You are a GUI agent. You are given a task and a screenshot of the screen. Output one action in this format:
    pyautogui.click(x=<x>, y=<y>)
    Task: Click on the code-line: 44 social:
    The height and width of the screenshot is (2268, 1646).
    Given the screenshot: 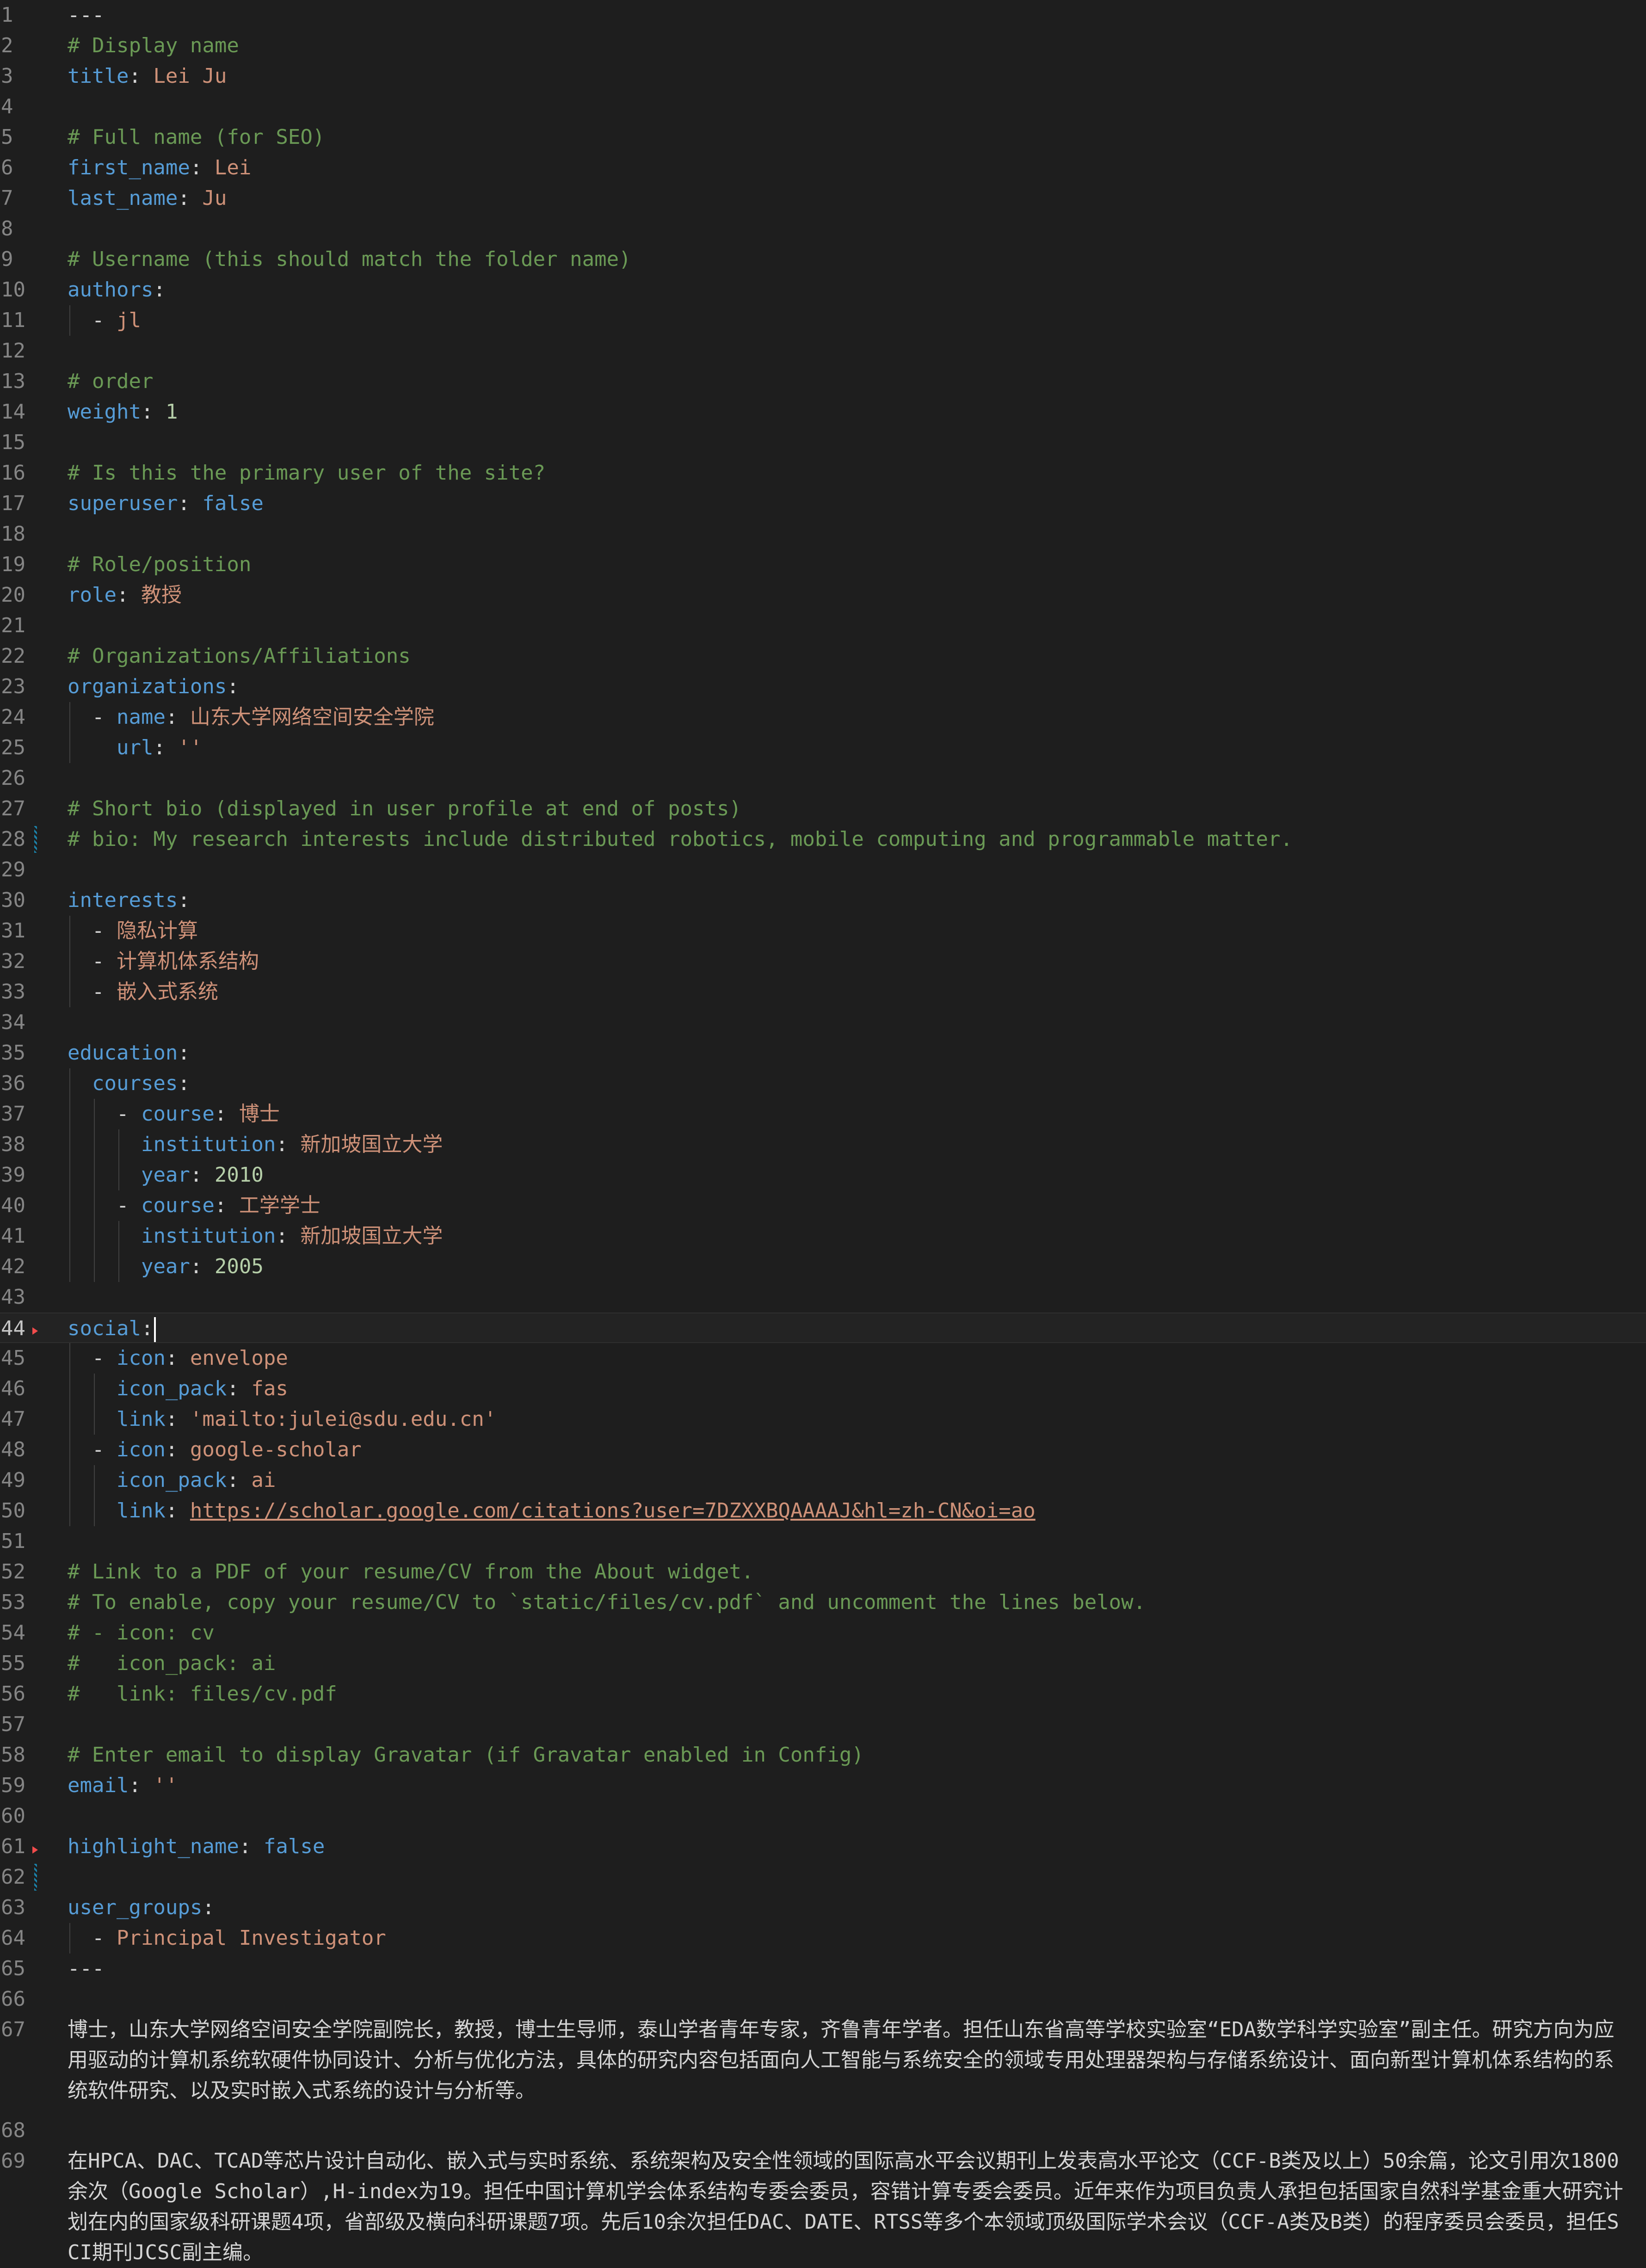 What is the action you would take?
    pyautogui.click(x=823, y=1328)
    